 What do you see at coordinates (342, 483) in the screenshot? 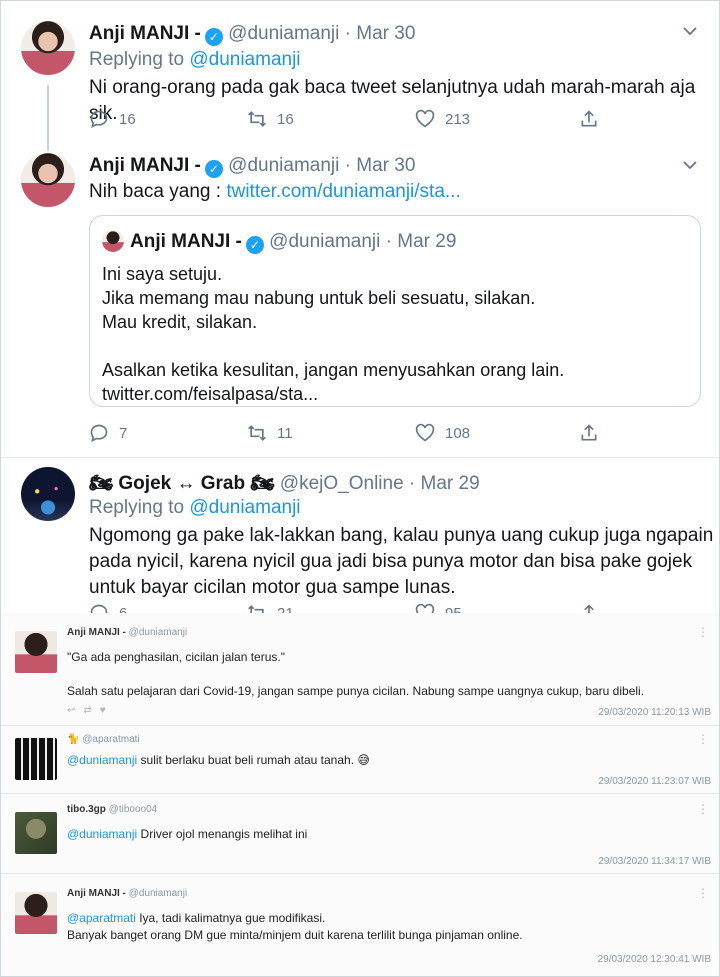
I see `user-handle: @kejO_Online` at bounding box center [342, 483].